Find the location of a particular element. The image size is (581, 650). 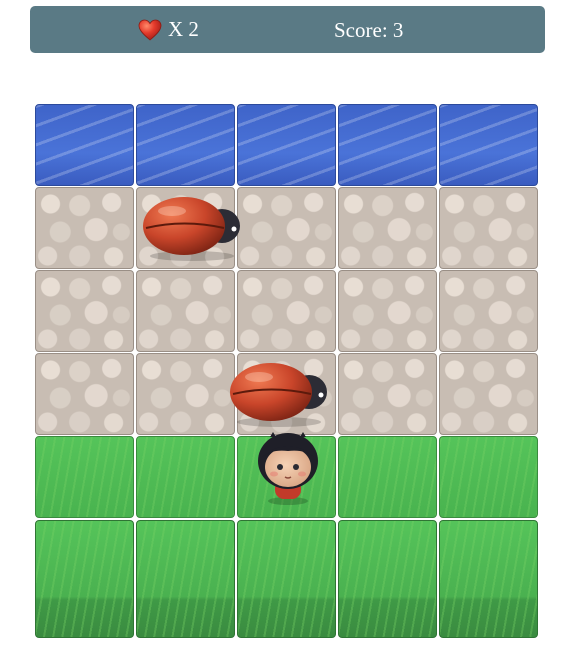

lives-counter: X 2 is located at coordinates (168, 29).